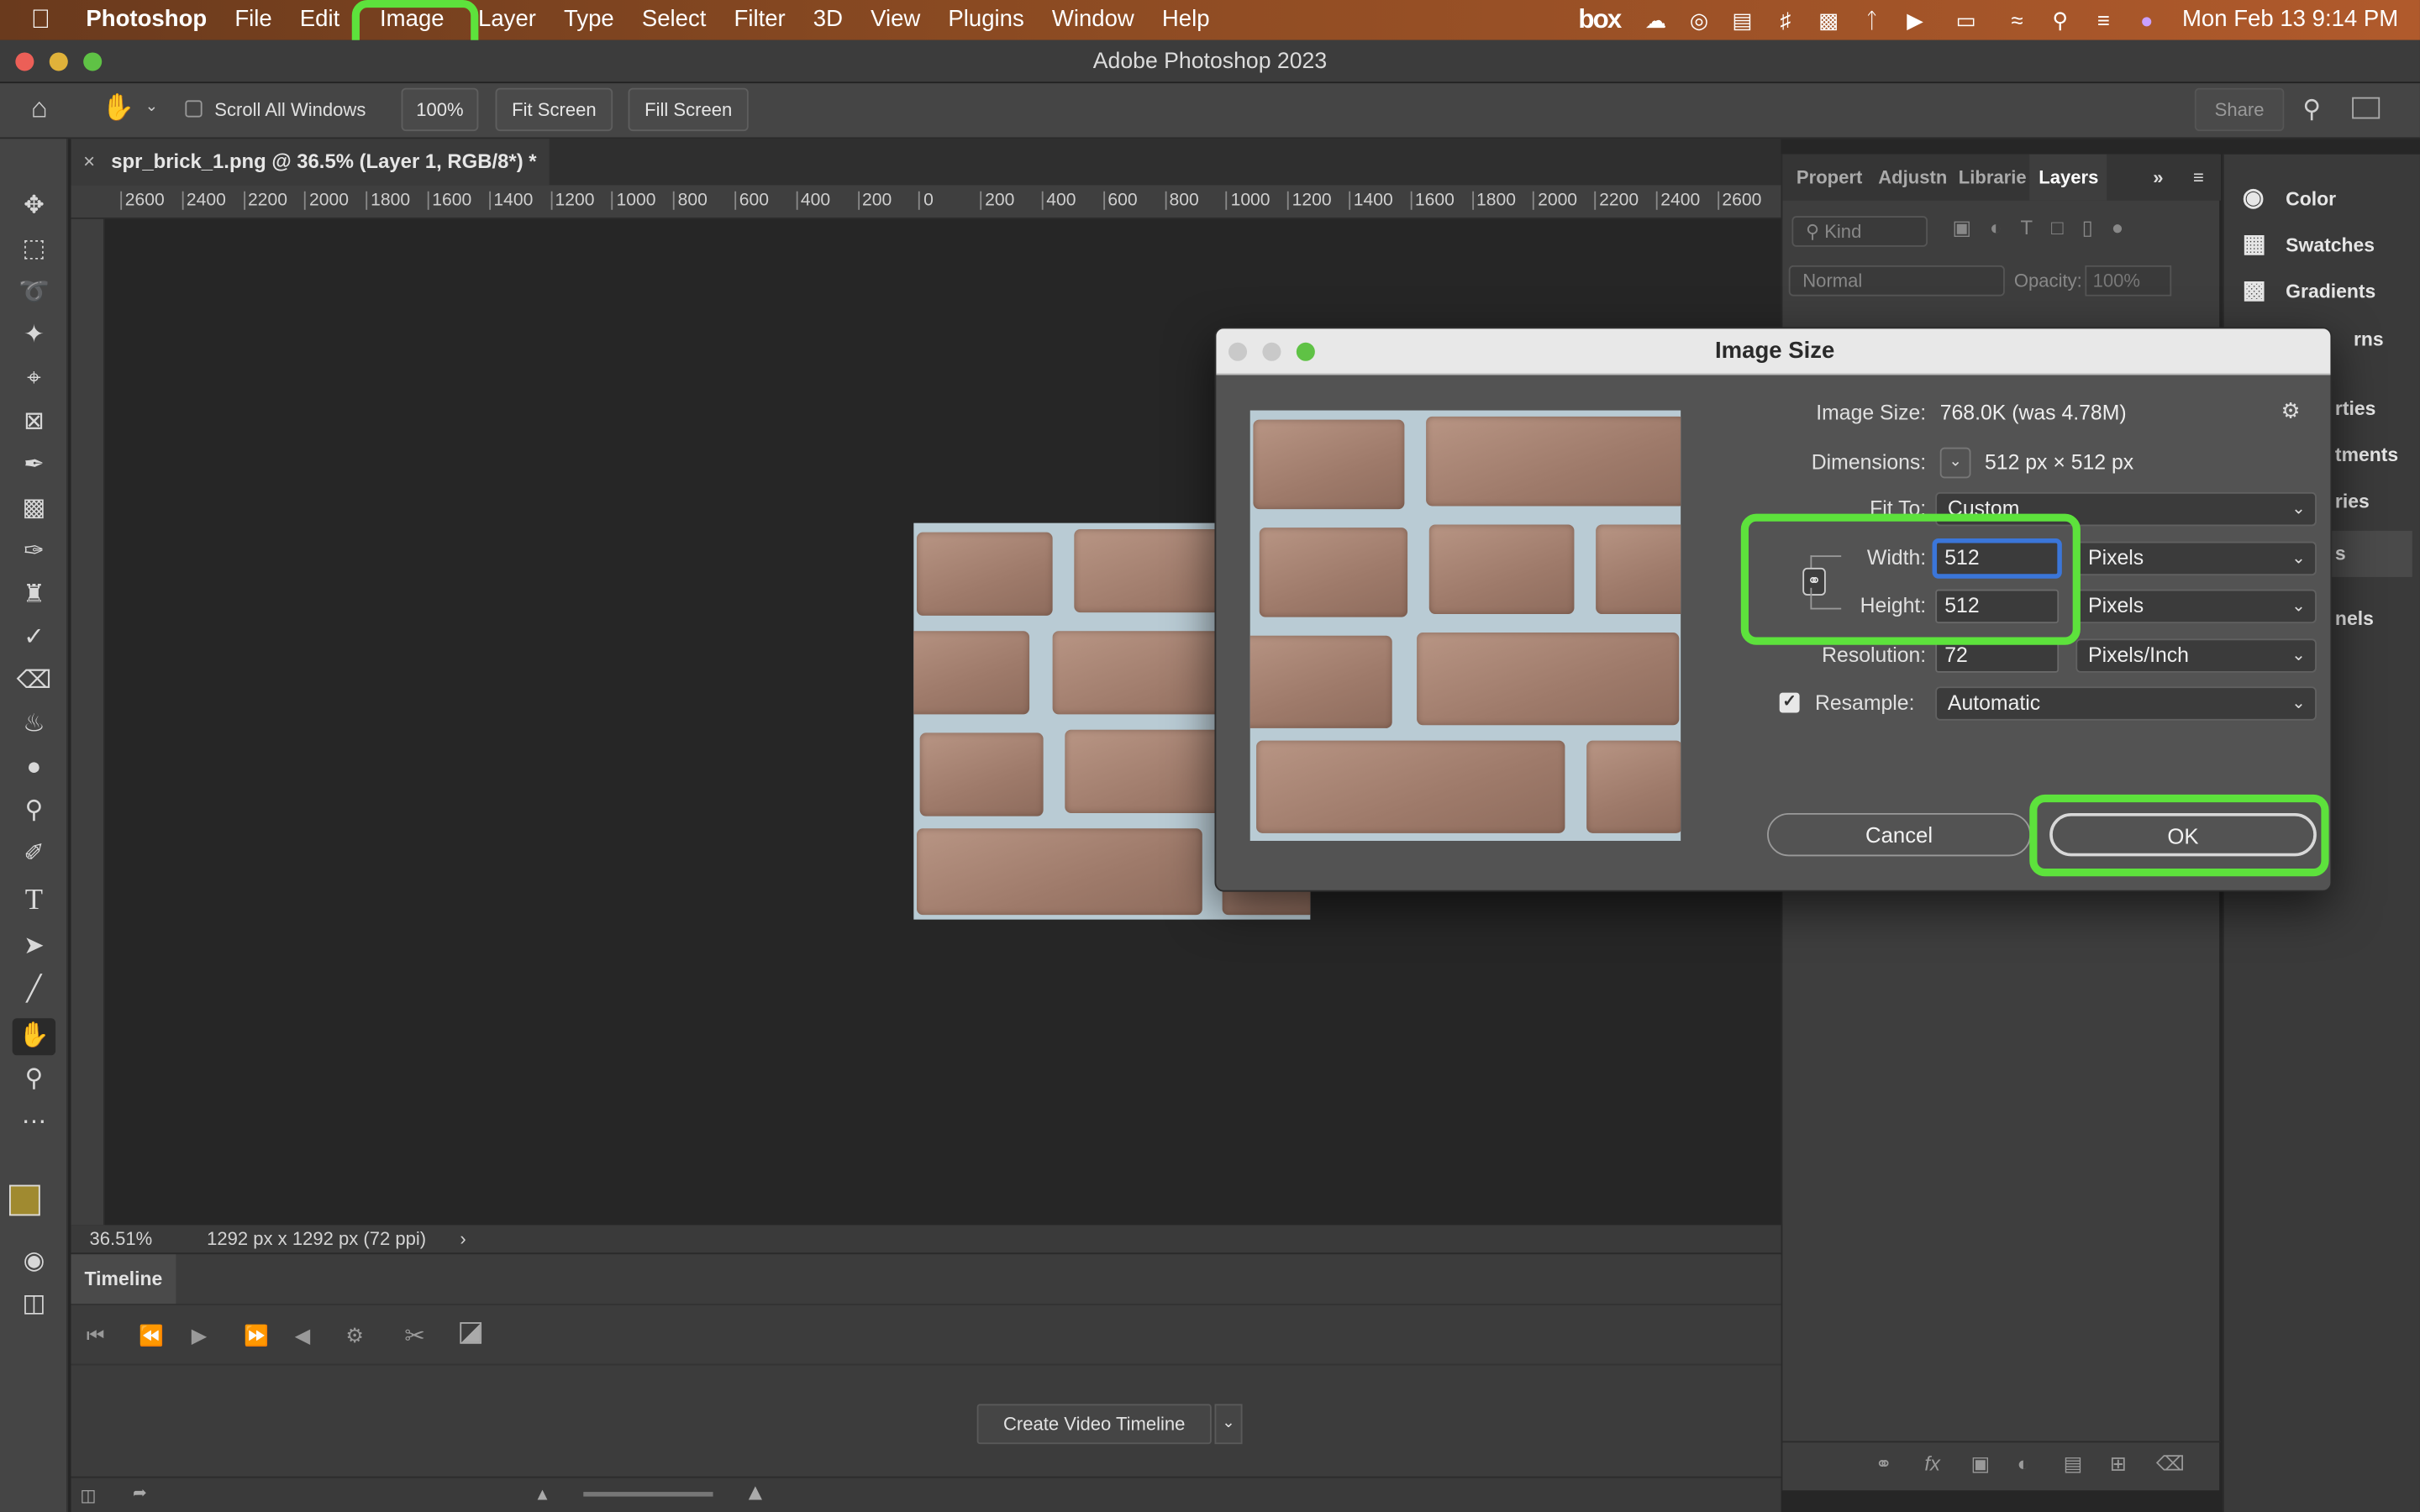 This screenshot has height=1512, width=2420. What do you see at coordinates (1860, 231) in the screenshot?
I see `filter-kind-select: ⚲ Kind` at bounding box center [1860, 231].